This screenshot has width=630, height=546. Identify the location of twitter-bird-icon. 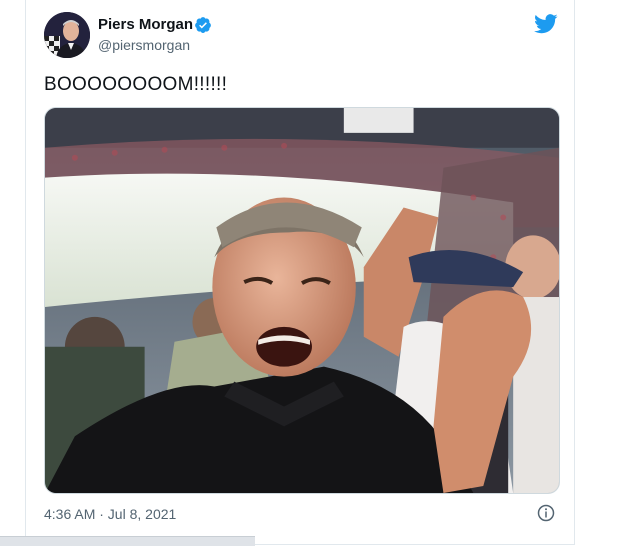
(546, 24).